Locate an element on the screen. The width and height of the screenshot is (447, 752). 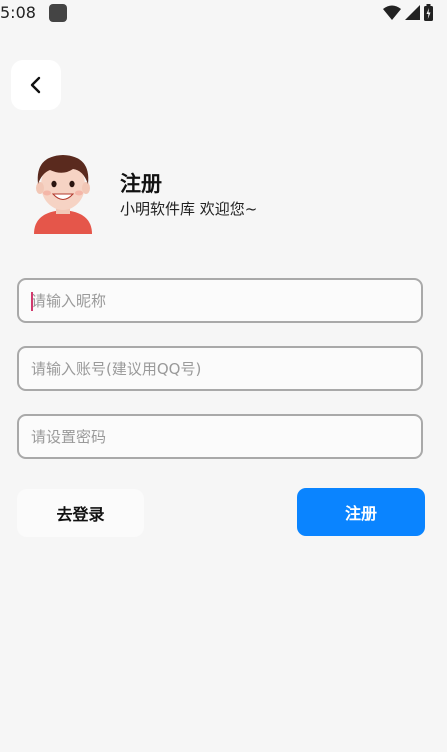
password-field is located at coordinates (220, 436).